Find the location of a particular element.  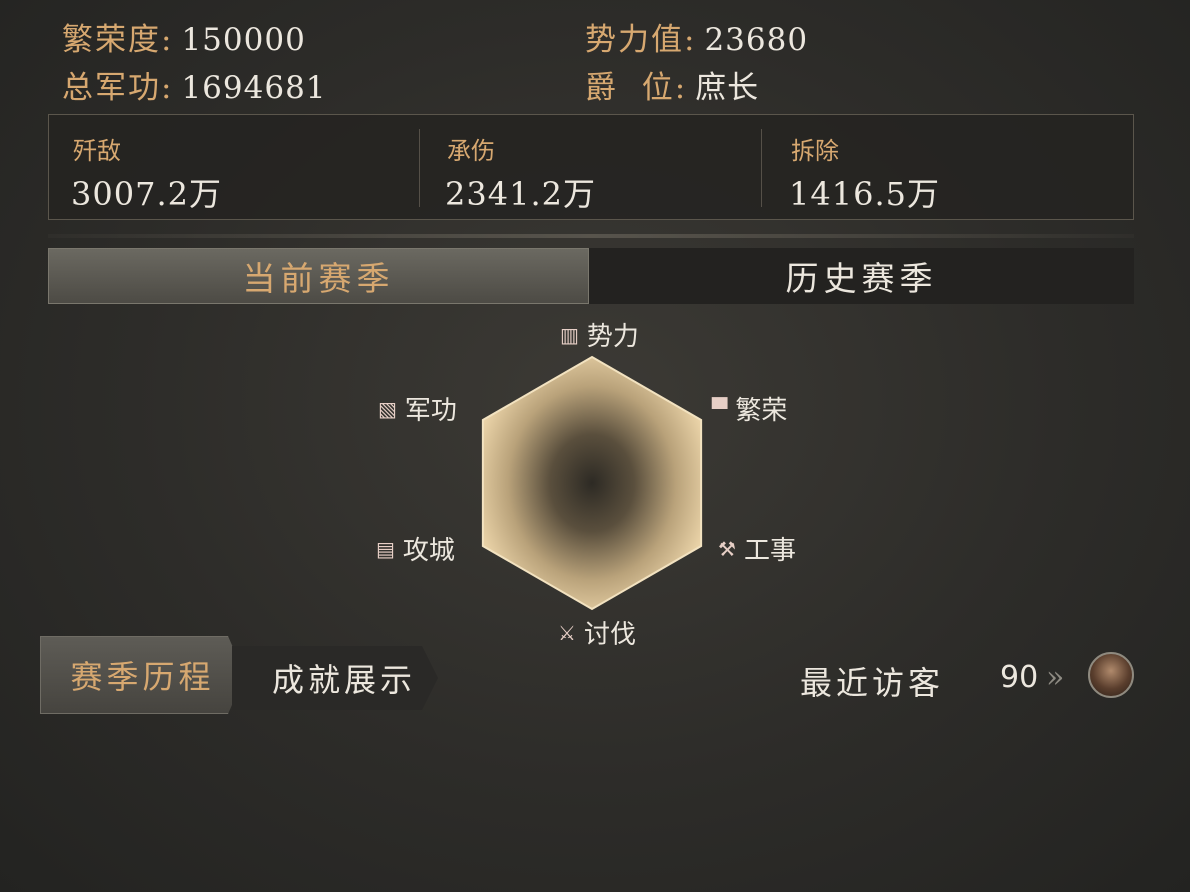

recent-visitors-label: 最近访客 is located at coordinates (872, 683).